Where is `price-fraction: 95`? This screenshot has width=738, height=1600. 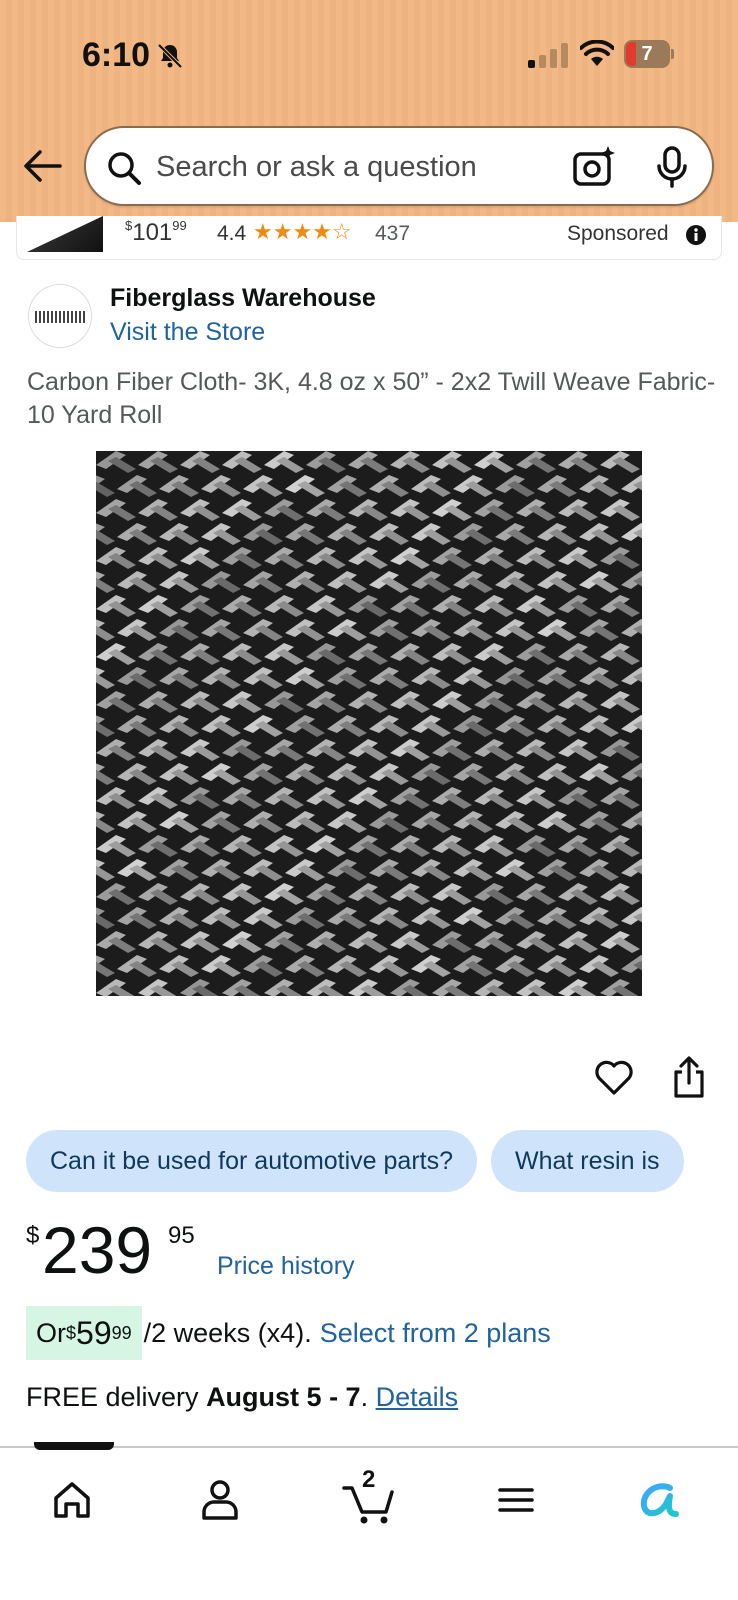
price-fraction: 95 is located at coordinates (181, 1235).